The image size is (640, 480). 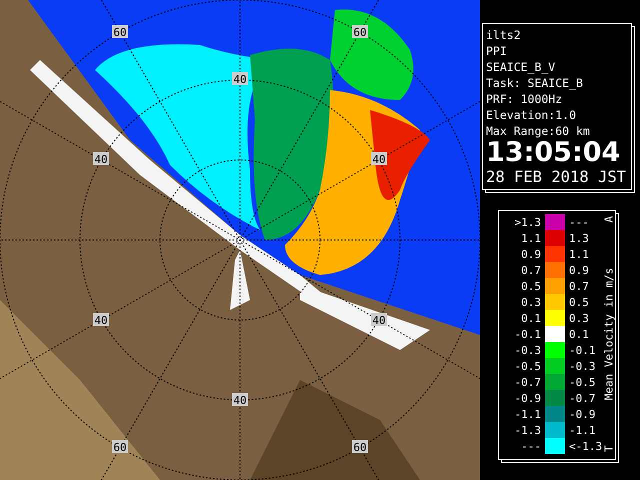 What do you see at coordinates (609, 219) in the screenshot?
I see `axis-end-label: A` at bounding box center [609, 219].